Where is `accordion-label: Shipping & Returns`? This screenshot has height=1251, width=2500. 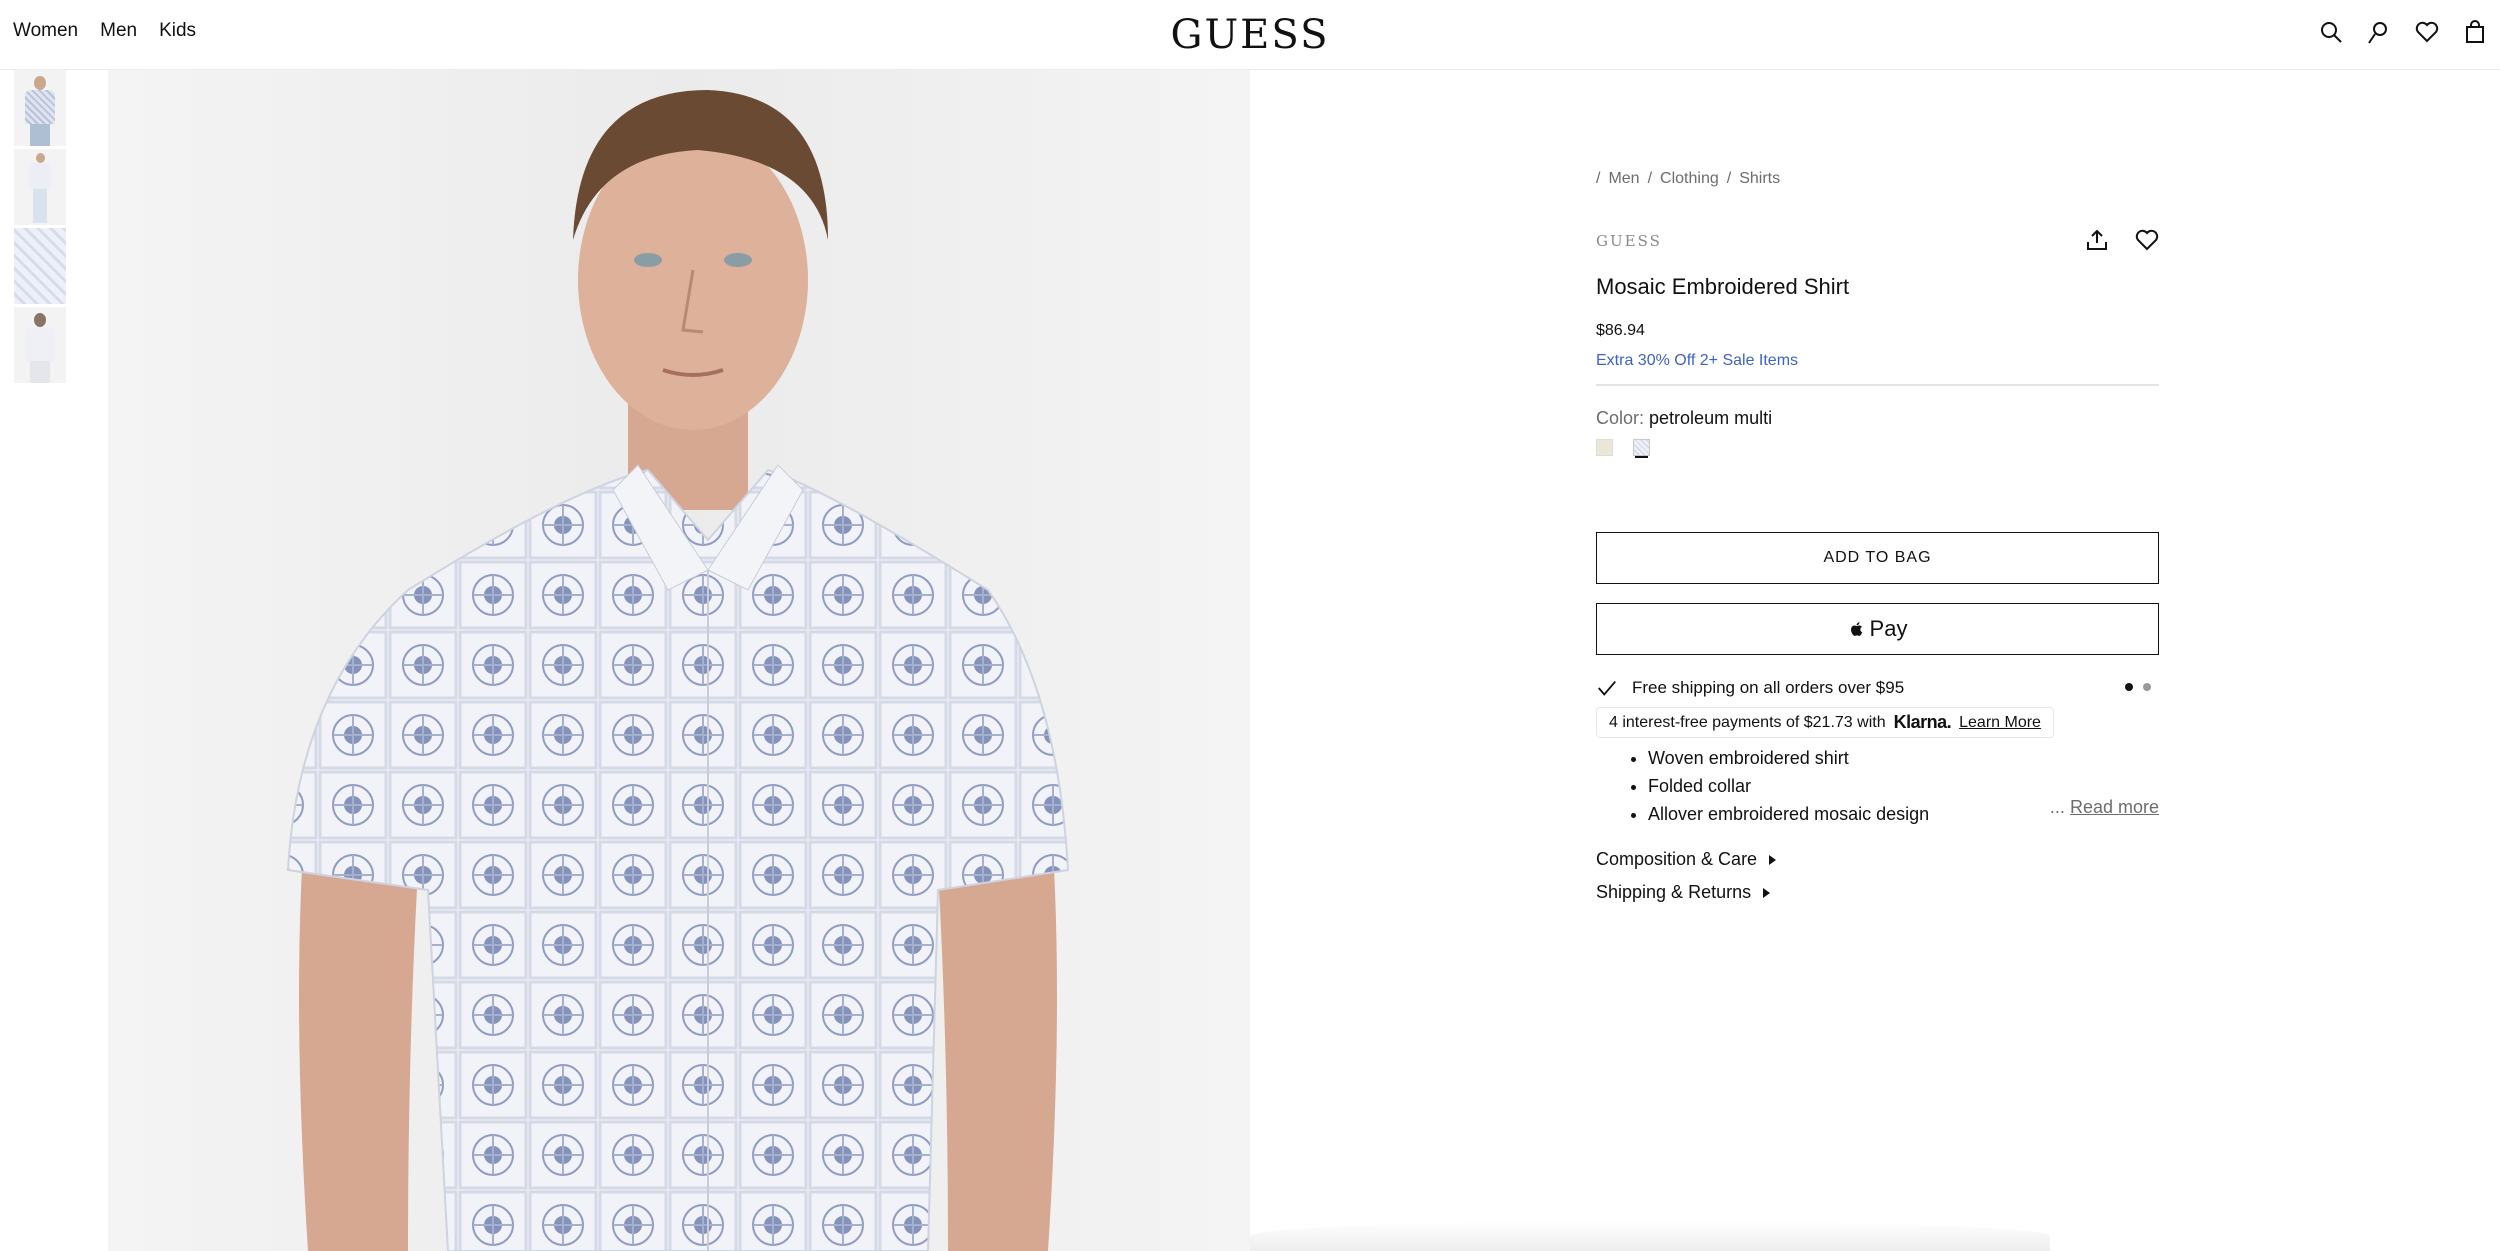 accordion-label: Shipping & Returns is located at coordinates (1674, 892).